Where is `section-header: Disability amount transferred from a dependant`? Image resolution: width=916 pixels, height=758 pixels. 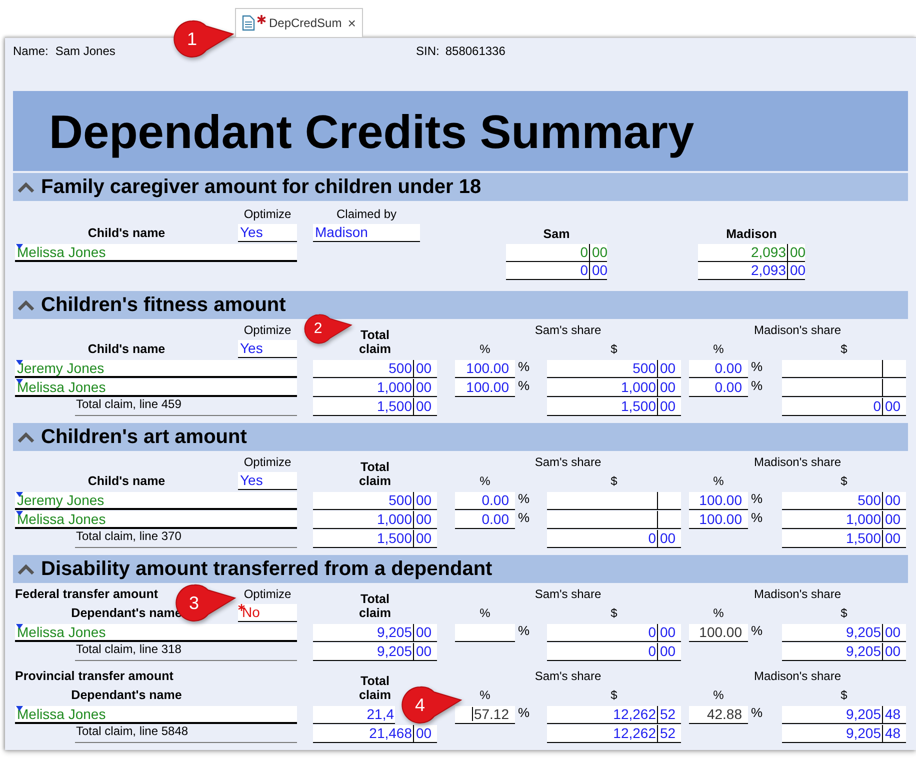 section-header: Disability amount transferred from a dependant is located at coordinates (460, 569).